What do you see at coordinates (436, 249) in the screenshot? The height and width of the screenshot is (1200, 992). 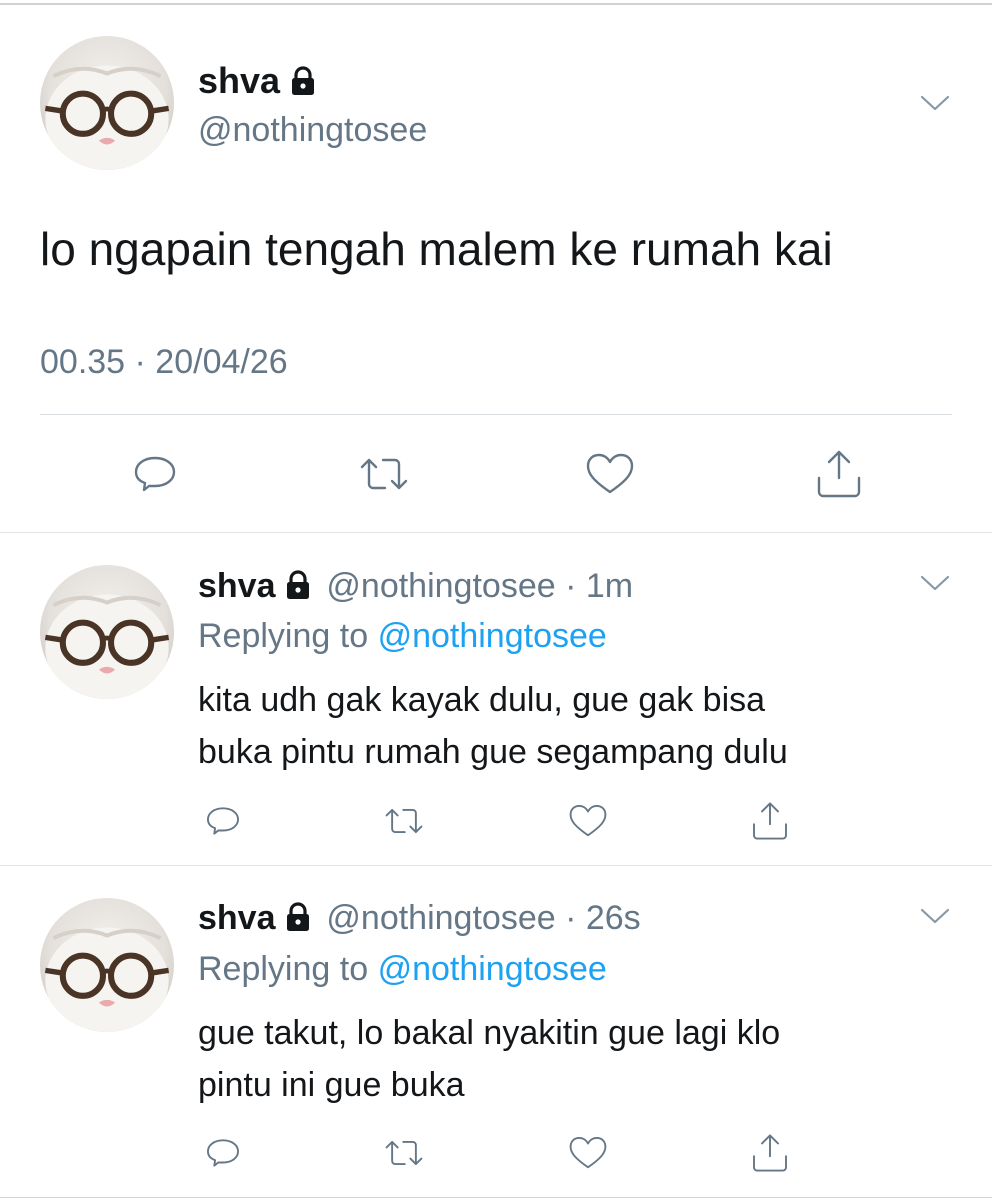 I see `tweet-text: lo ngapain tengah malem ke rumah kai` at bounding box center [436, 249].